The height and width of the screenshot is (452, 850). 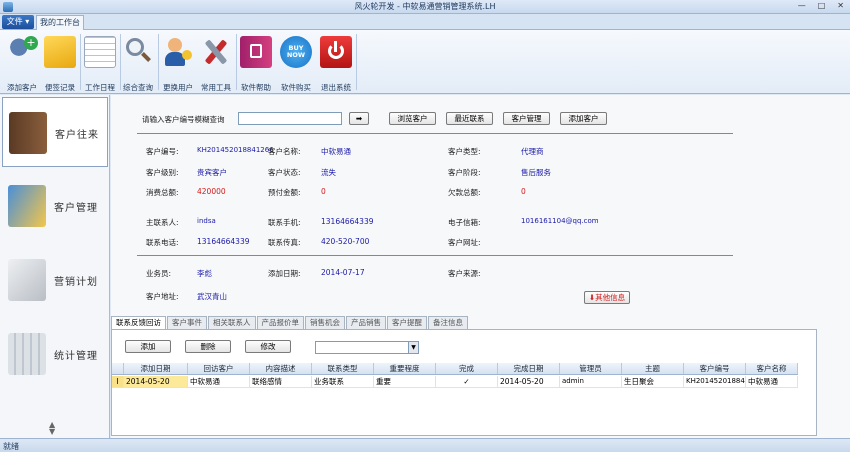 I want to click on customer-type-value: 代理商, so click(x=532, y=151).